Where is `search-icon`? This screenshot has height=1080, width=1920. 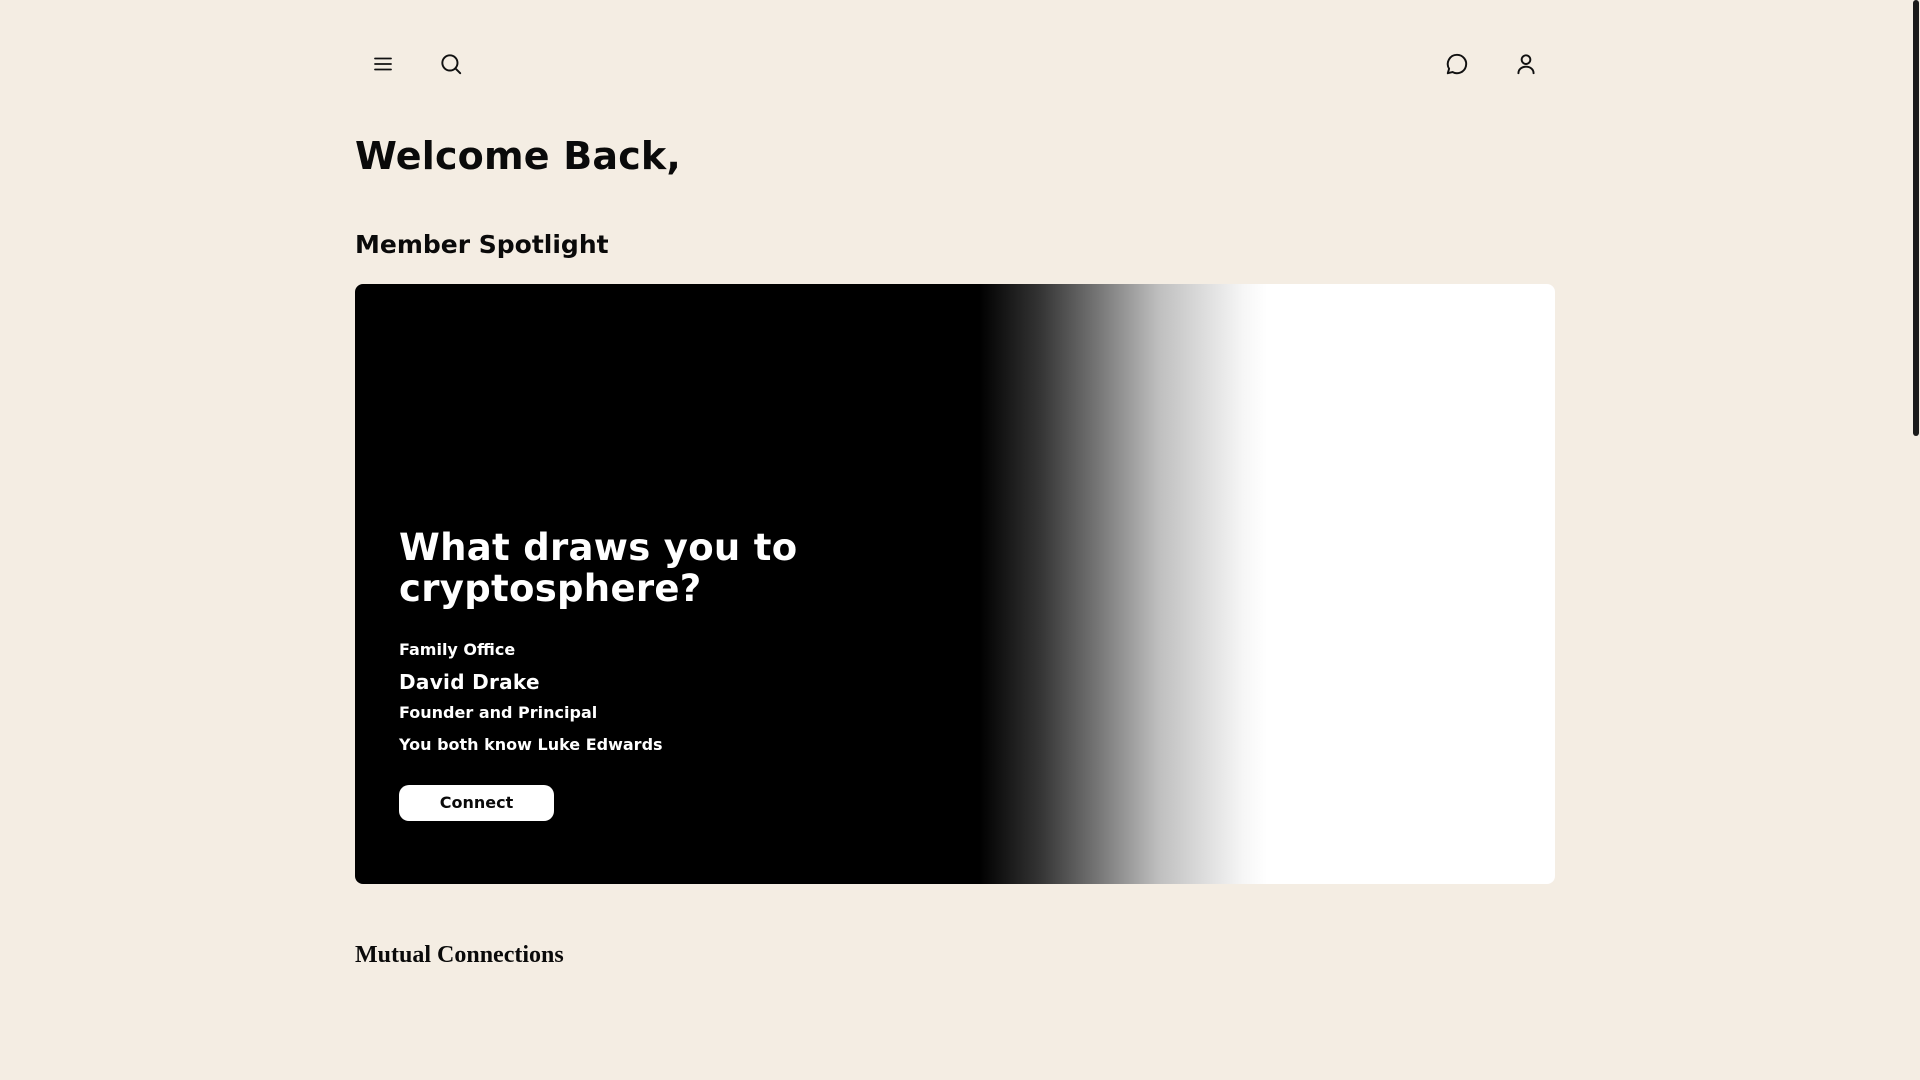
search-icon is located at coordinates (451, 64).